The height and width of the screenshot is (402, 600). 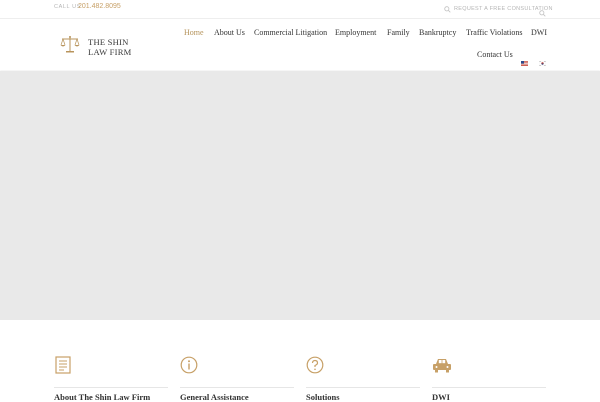 What do you see at coordinates (539, 32) in the screenshot?
I see `nav-item-dwi: DWI` at bounding box center [539, 32].